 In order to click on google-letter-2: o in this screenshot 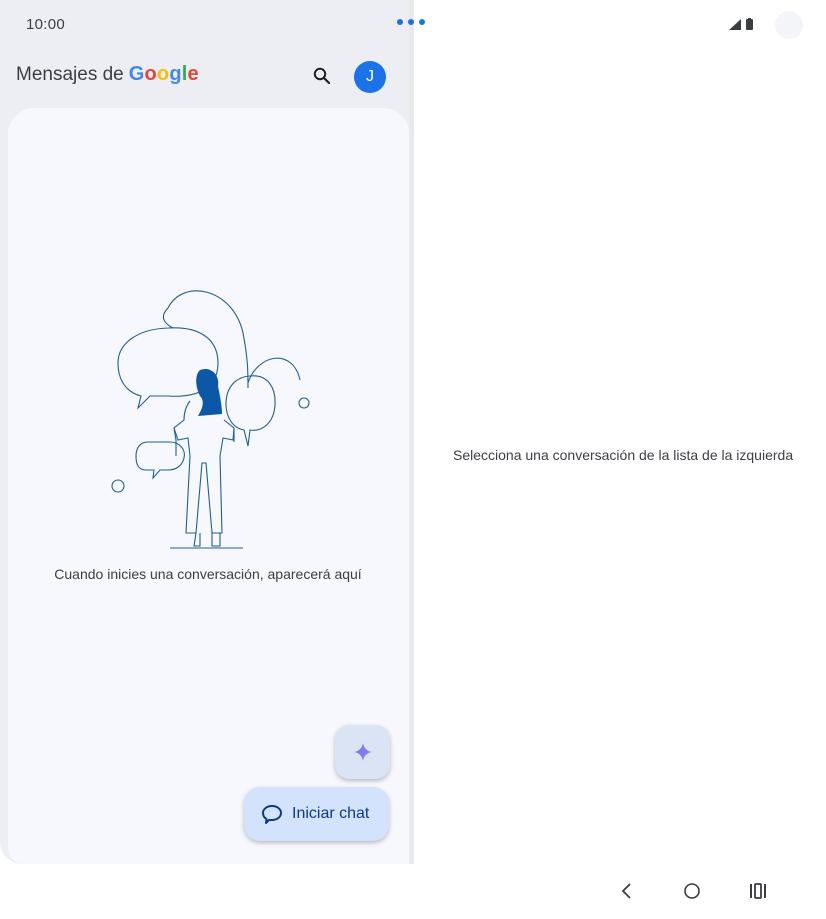, I will do `click(150, 74)`.